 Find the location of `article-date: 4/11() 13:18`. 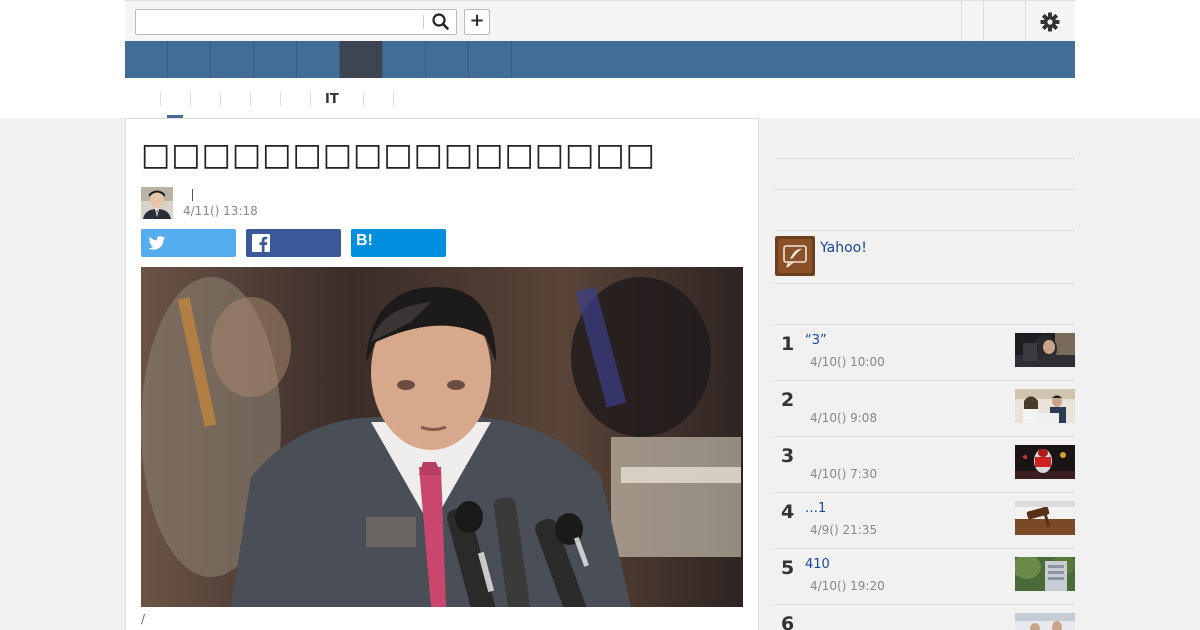

article-date: 4/11() 13:18 is located at coordinates (220, 211).